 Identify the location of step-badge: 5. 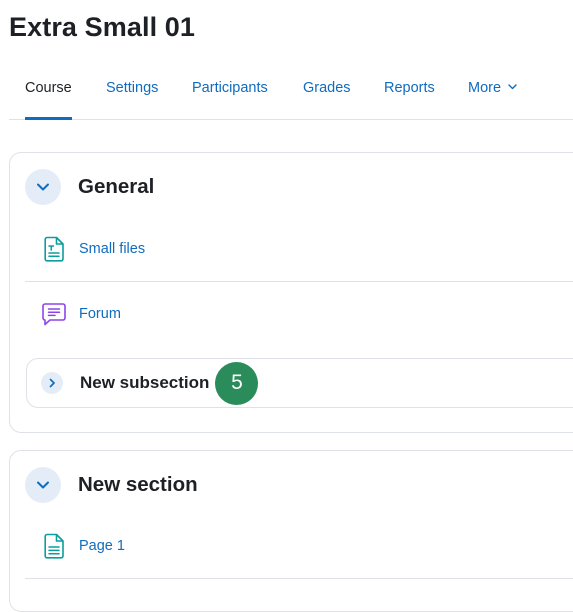
(237, 383).